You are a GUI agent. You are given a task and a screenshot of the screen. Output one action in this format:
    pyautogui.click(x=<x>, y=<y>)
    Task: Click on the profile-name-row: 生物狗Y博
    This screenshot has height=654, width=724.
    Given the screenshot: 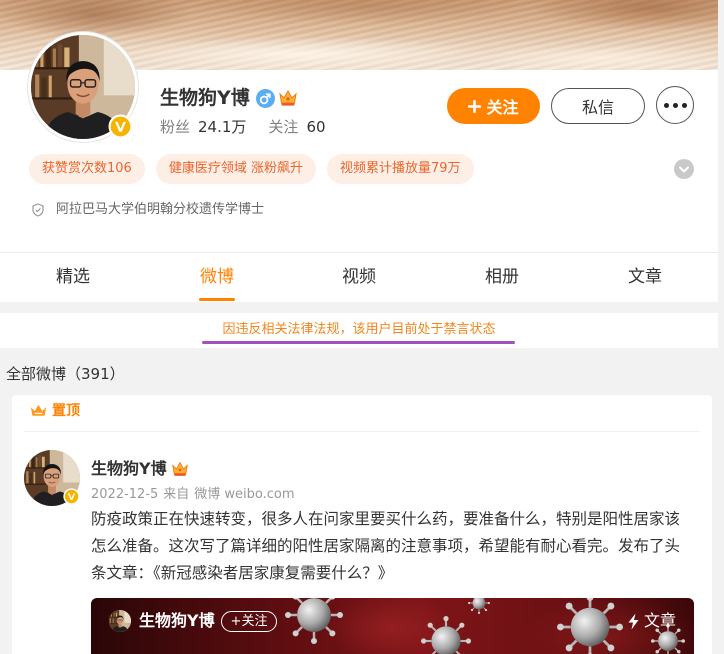 What is the action you would take?
    pyautogui.click(x=229, y=98)
    